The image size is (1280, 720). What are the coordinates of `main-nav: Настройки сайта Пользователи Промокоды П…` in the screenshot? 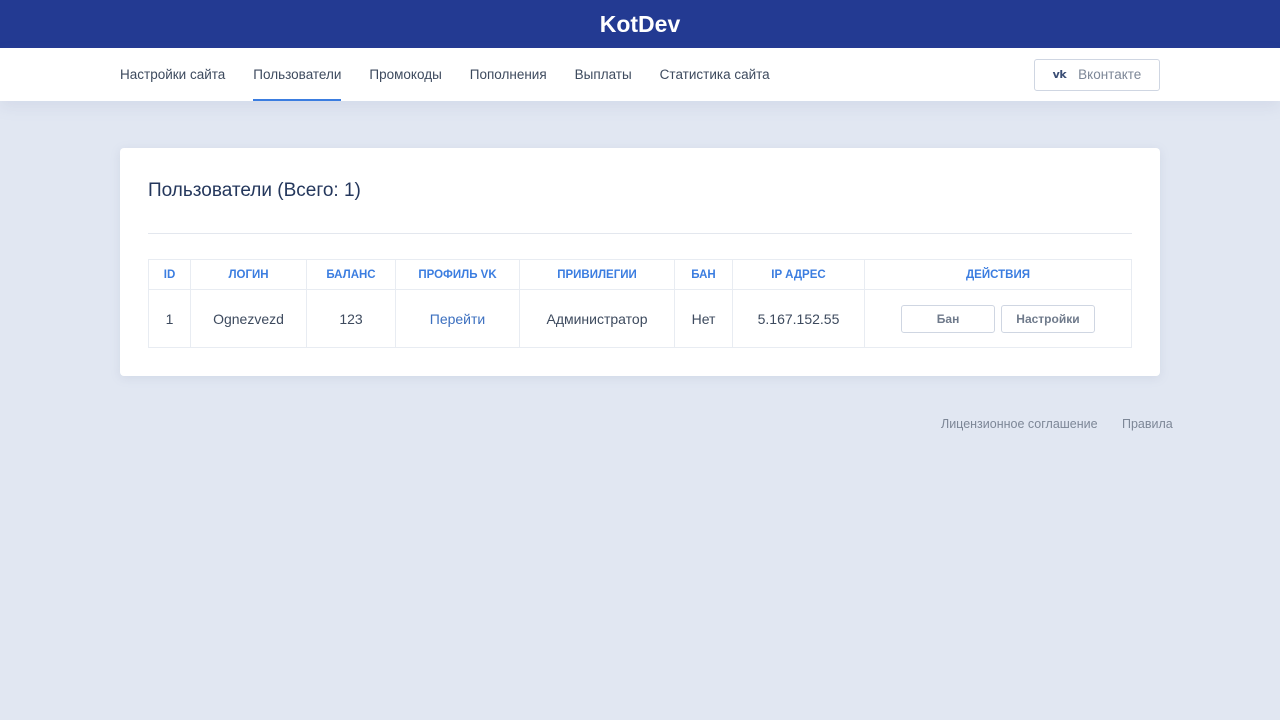 It's located at (640, 74).